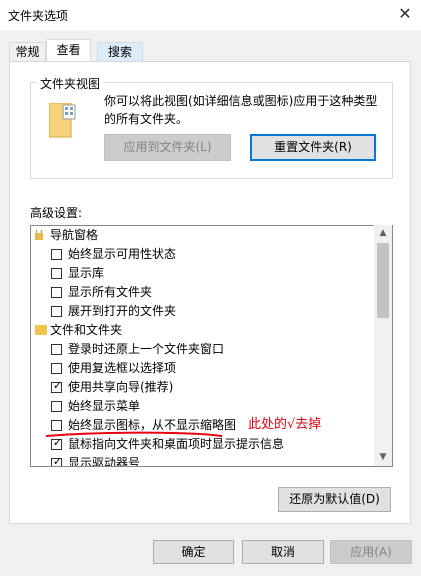 This screenshot has height=576, width=421. I want to click on annotation-text: 此处的√去掉, so click(285, 424).